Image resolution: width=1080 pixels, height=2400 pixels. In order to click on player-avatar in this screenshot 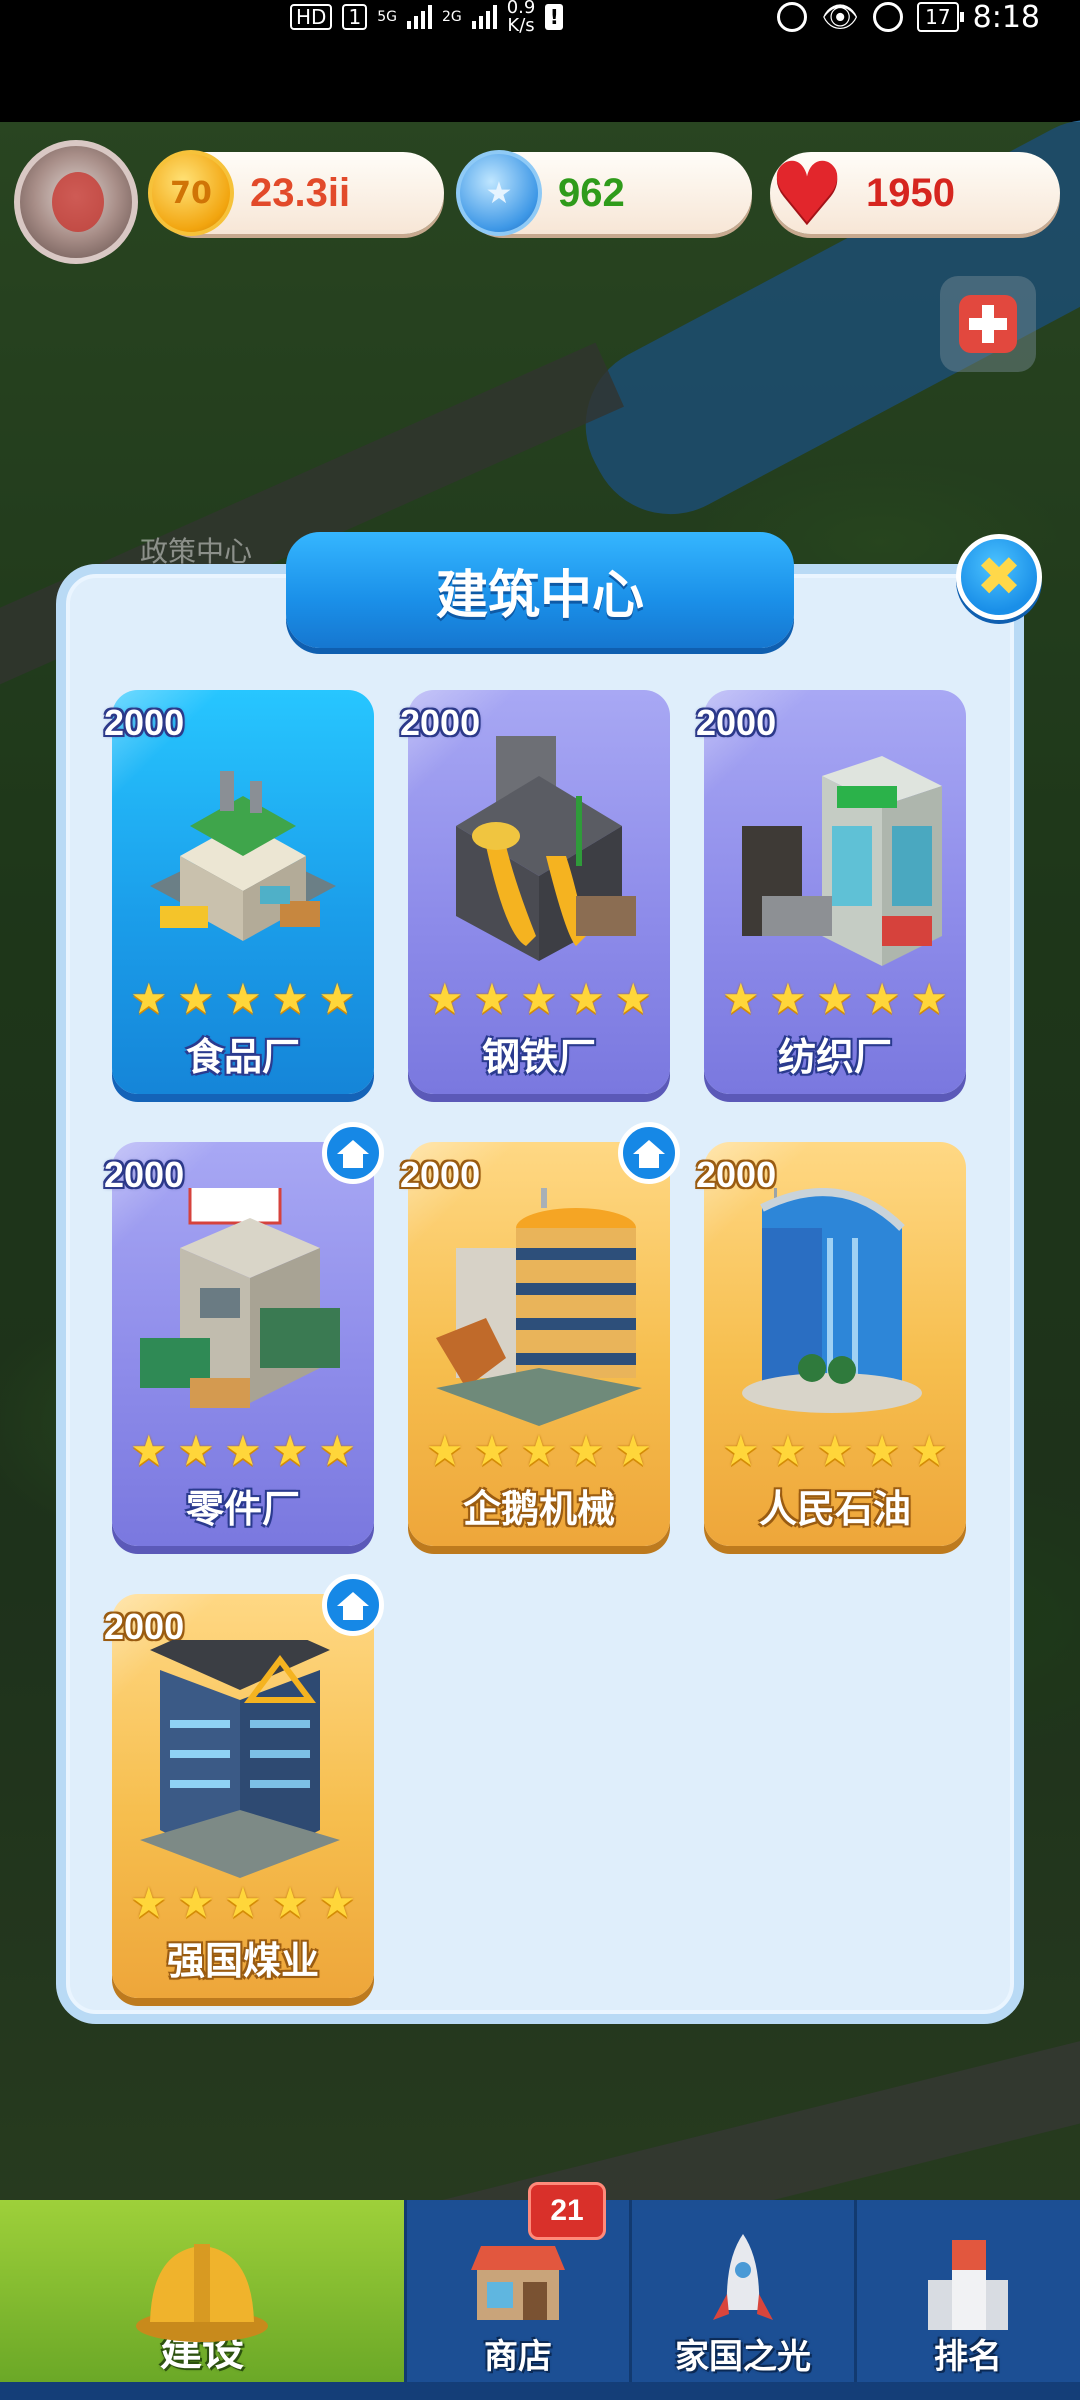, I will do `click(76, 202)`.